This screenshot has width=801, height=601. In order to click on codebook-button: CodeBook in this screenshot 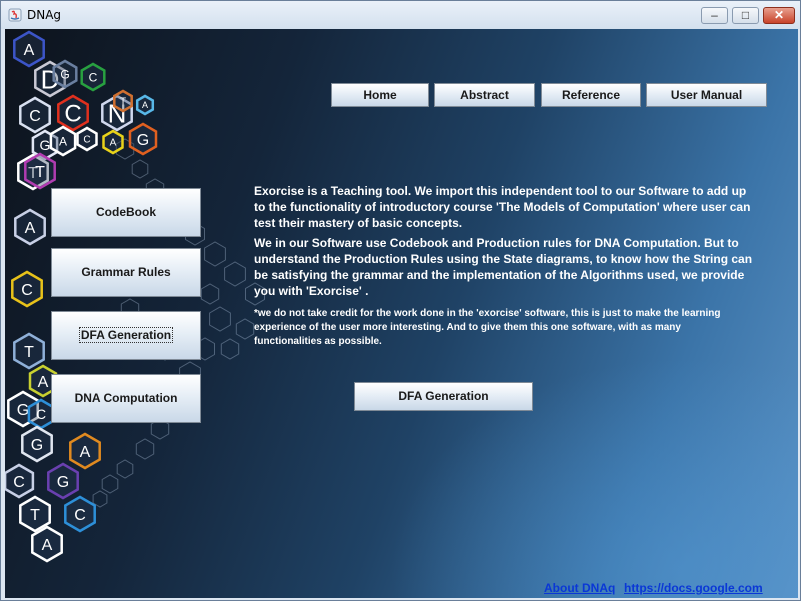, I will do `click(126, 212)`.